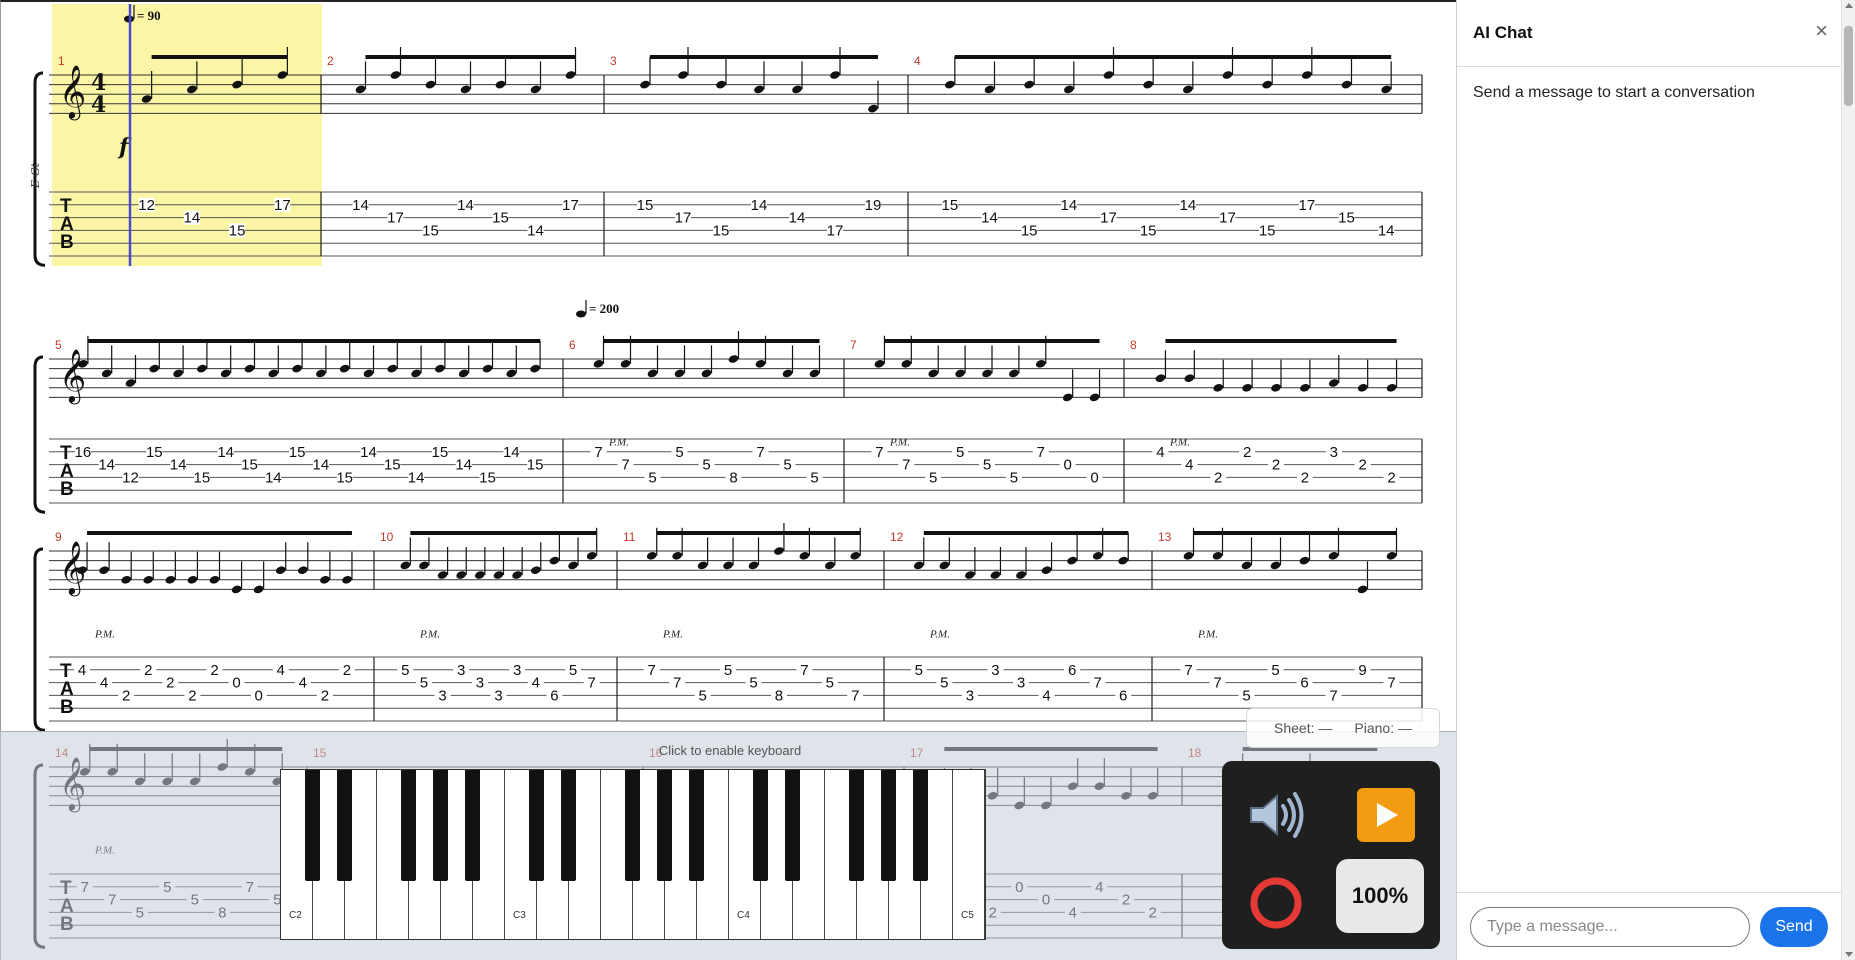 The image size is (1855, 960). Describe the element at coordinates (554, 695) in the screenshot. I see `tab-note: 6` at that location.